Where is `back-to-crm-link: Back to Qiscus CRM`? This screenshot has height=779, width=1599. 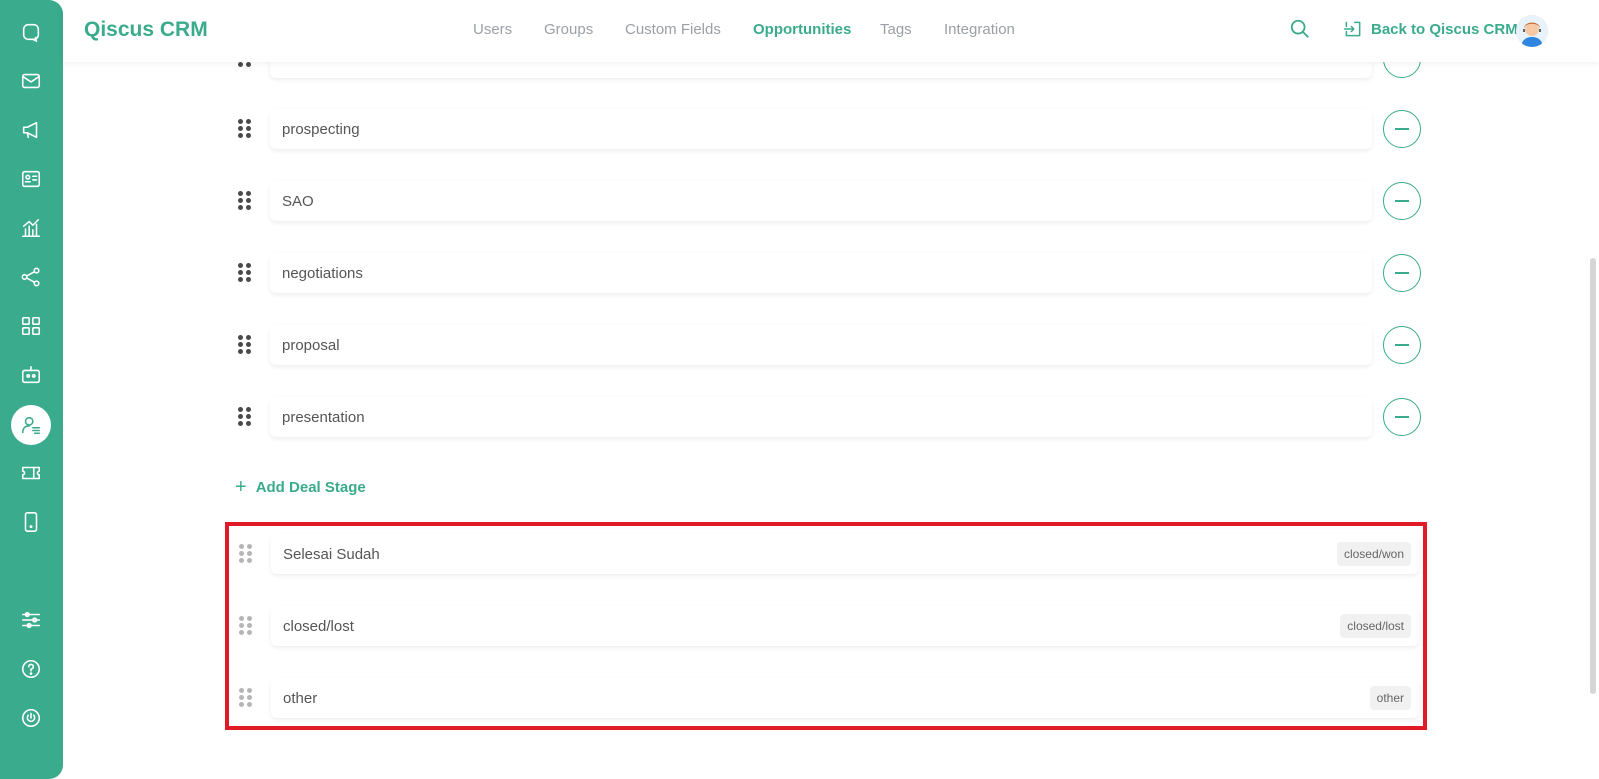 back-to-crm-link: Back to Qiscus CRM is located at coordinates (1430, 29).